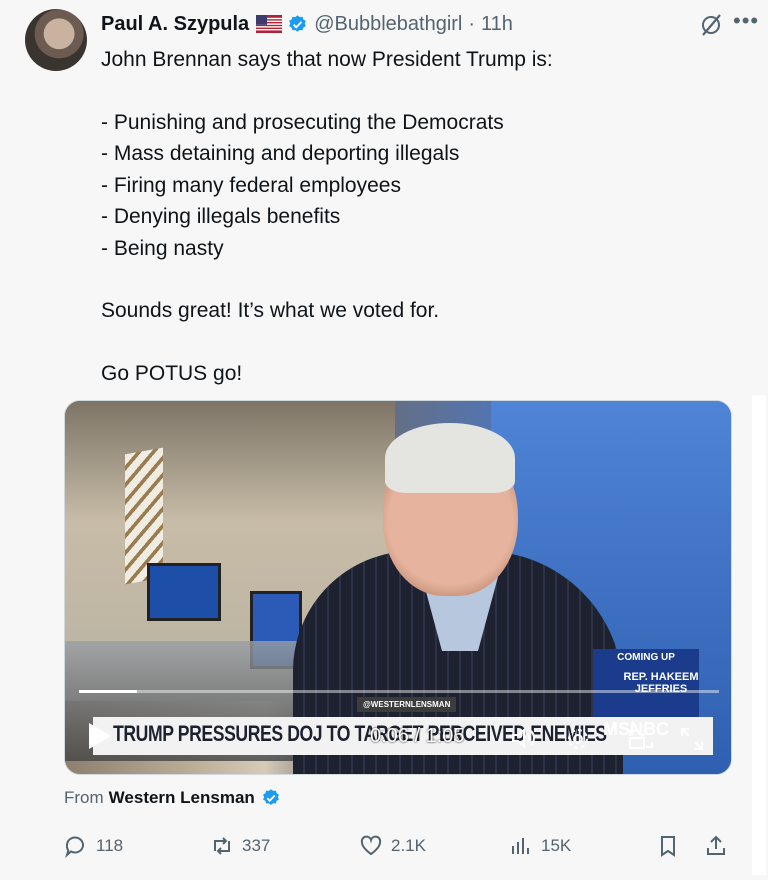  I want to click on list-item: - Being nasty, so click(162, 248).